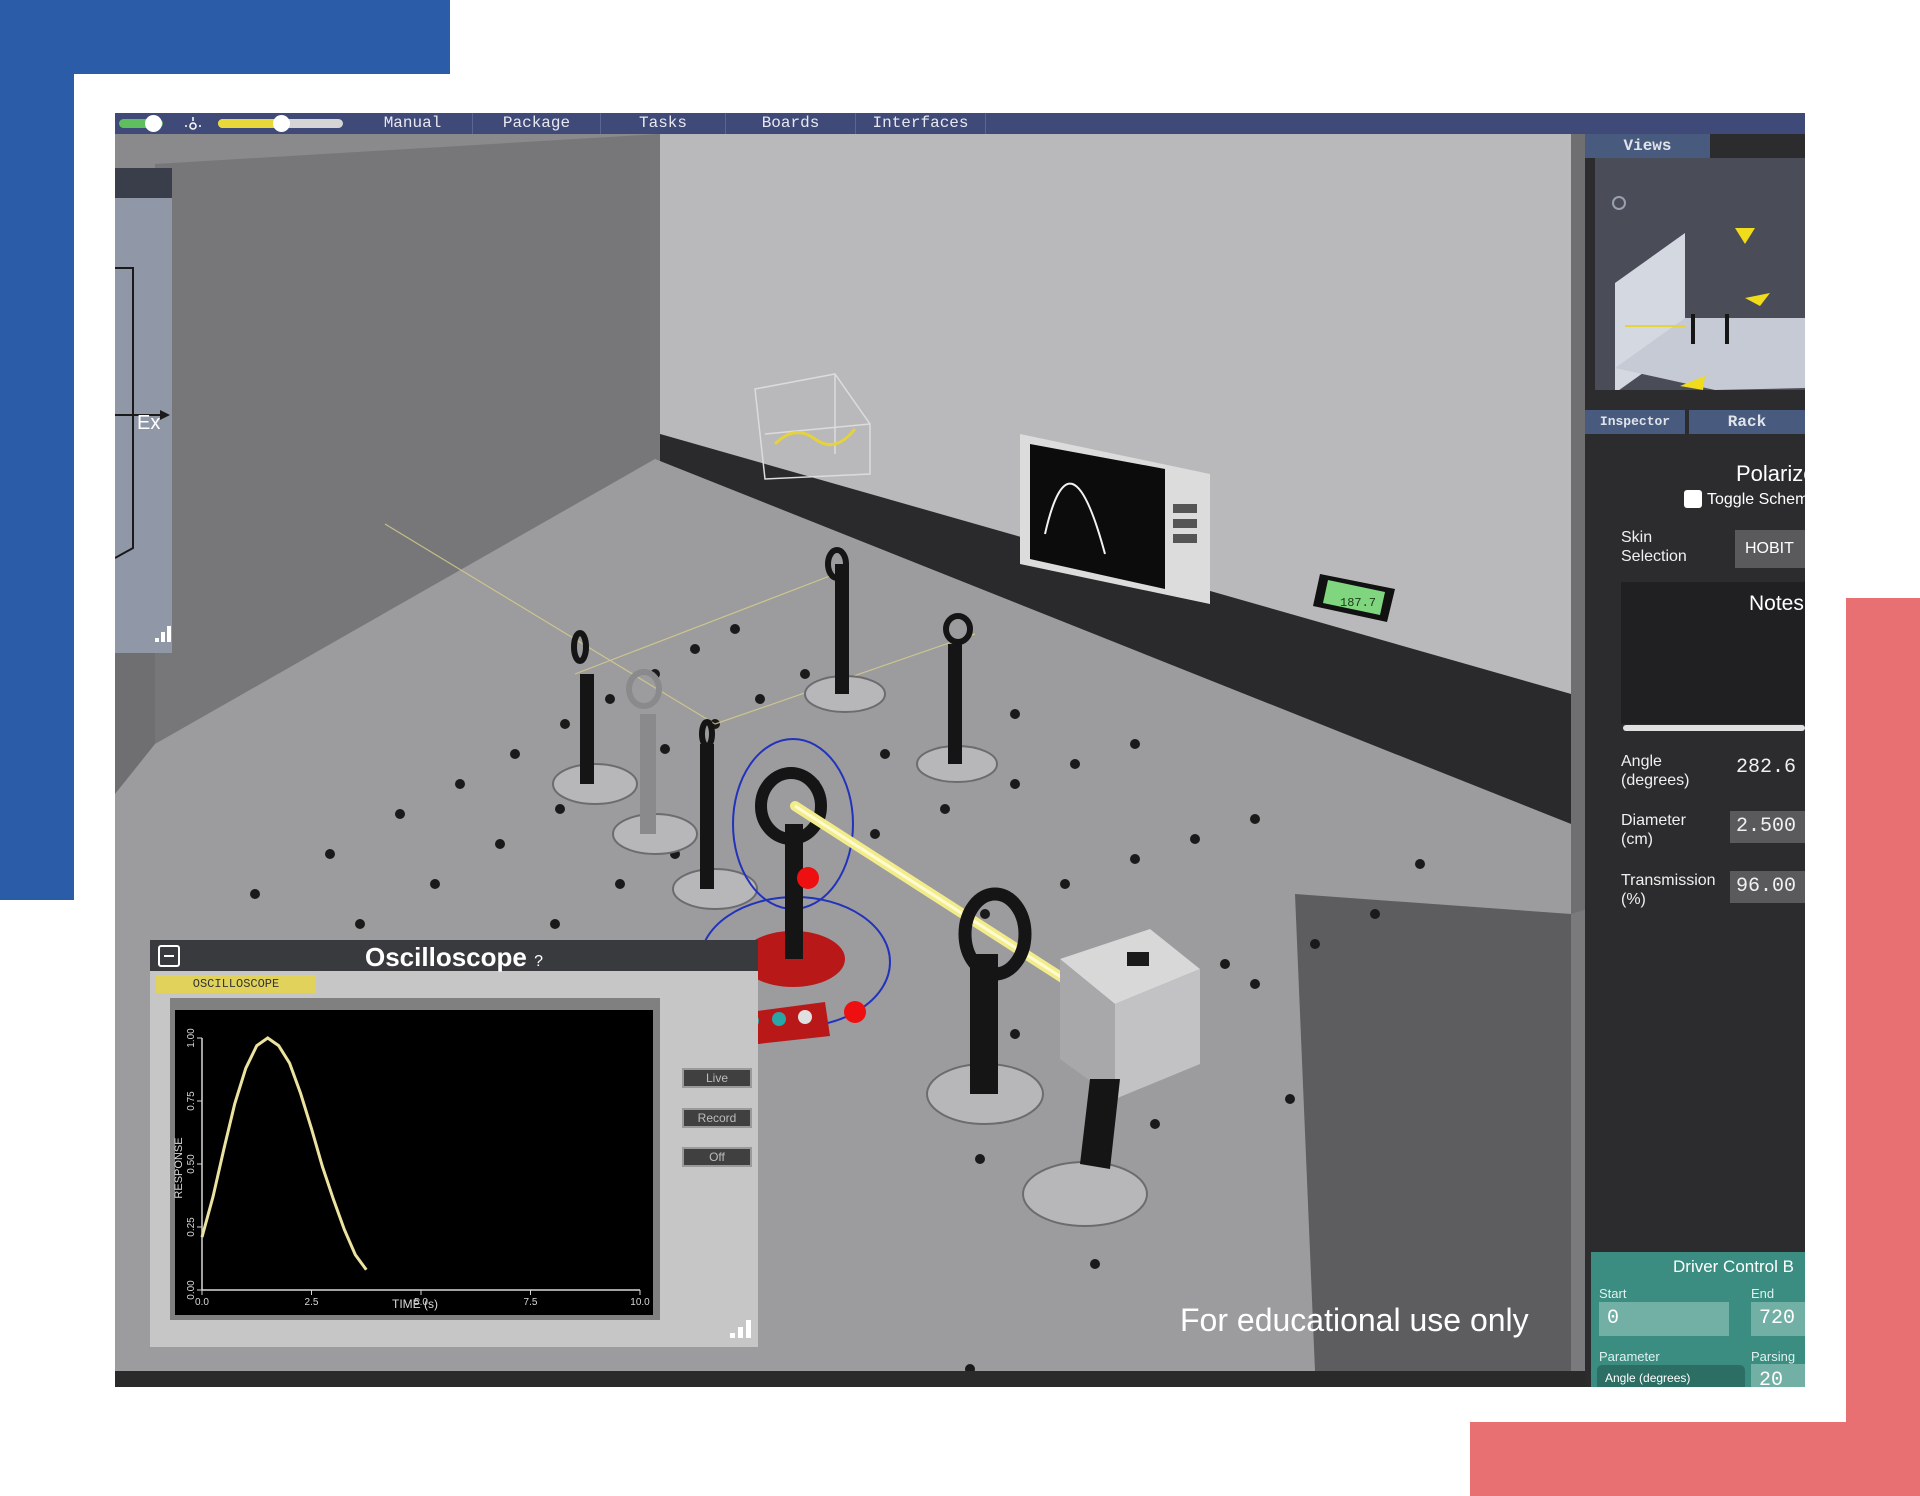 The image size is (1920, 1496). What do you see at coordinates (717, 1157) in the screenshot?
I see `off-button: Off` at bounding box center [717, 1157].